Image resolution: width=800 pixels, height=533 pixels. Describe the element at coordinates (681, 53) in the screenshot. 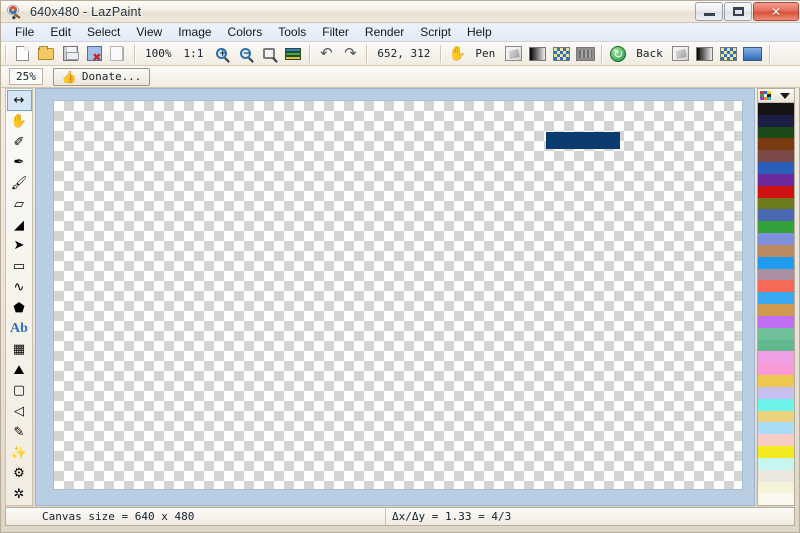

I see `back-color-button` at that location.